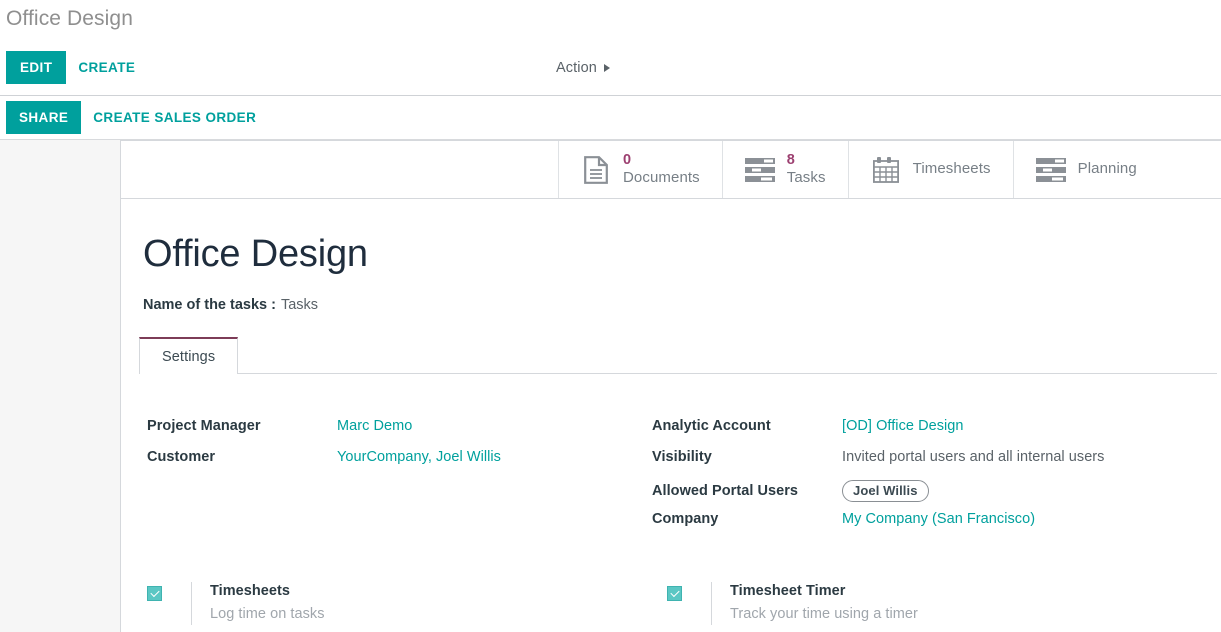 The width and height of the screenshot is (1221, 632). I want to click on setting-column-left: Timesheets Log time on tasks, so click(407, 603).